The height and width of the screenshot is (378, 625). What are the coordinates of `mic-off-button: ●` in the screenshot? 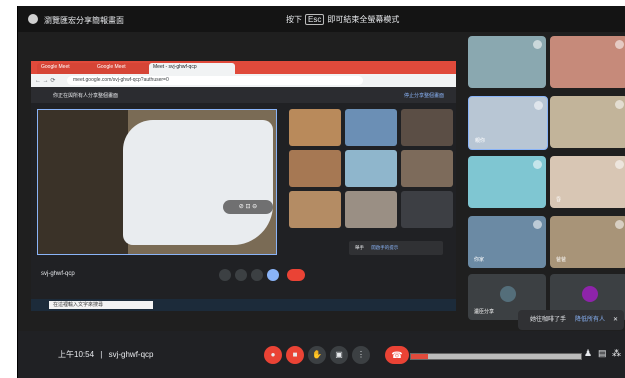 It's located at (273, 355).